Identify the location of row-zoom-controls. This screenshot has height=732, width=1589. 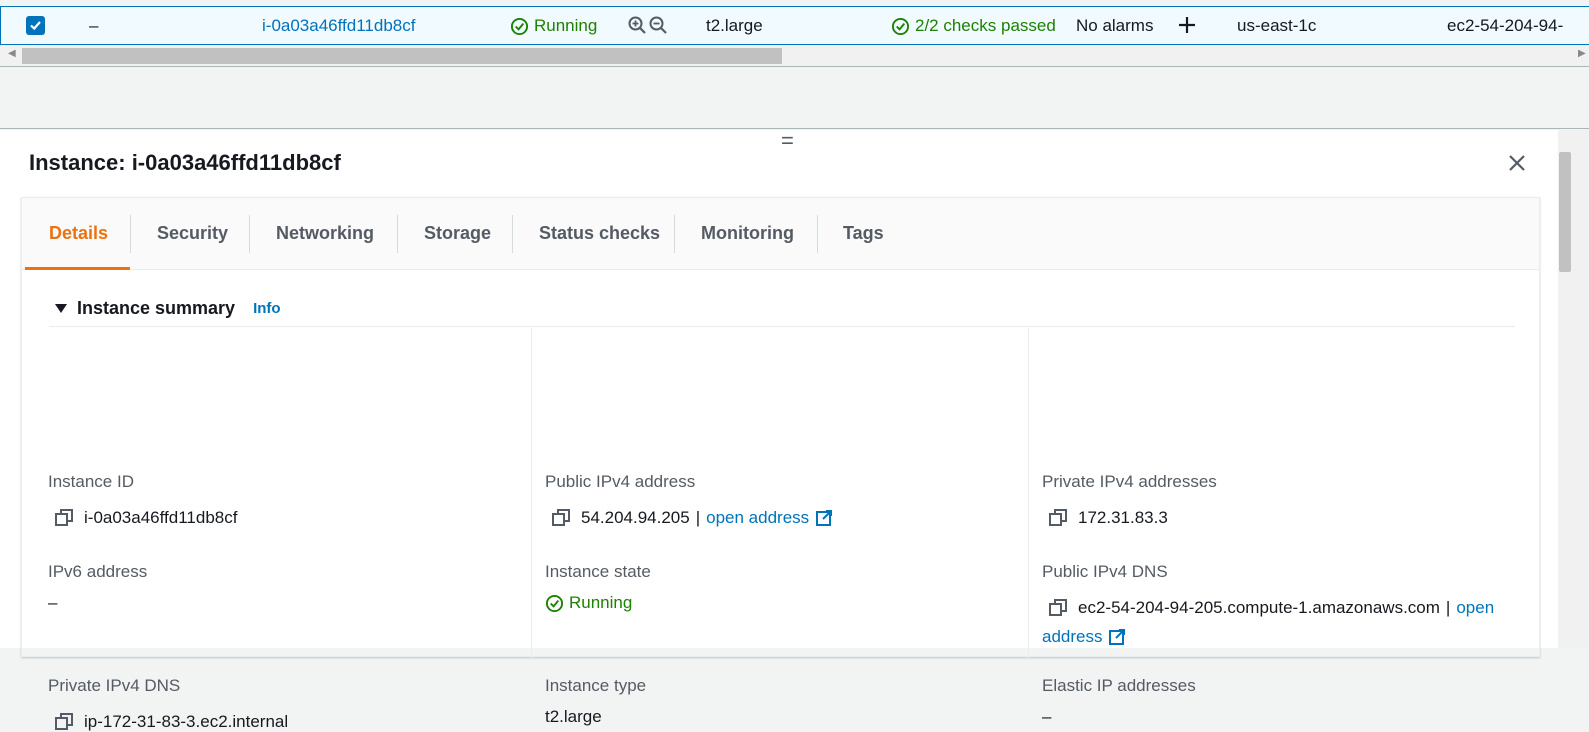
(647, 25).